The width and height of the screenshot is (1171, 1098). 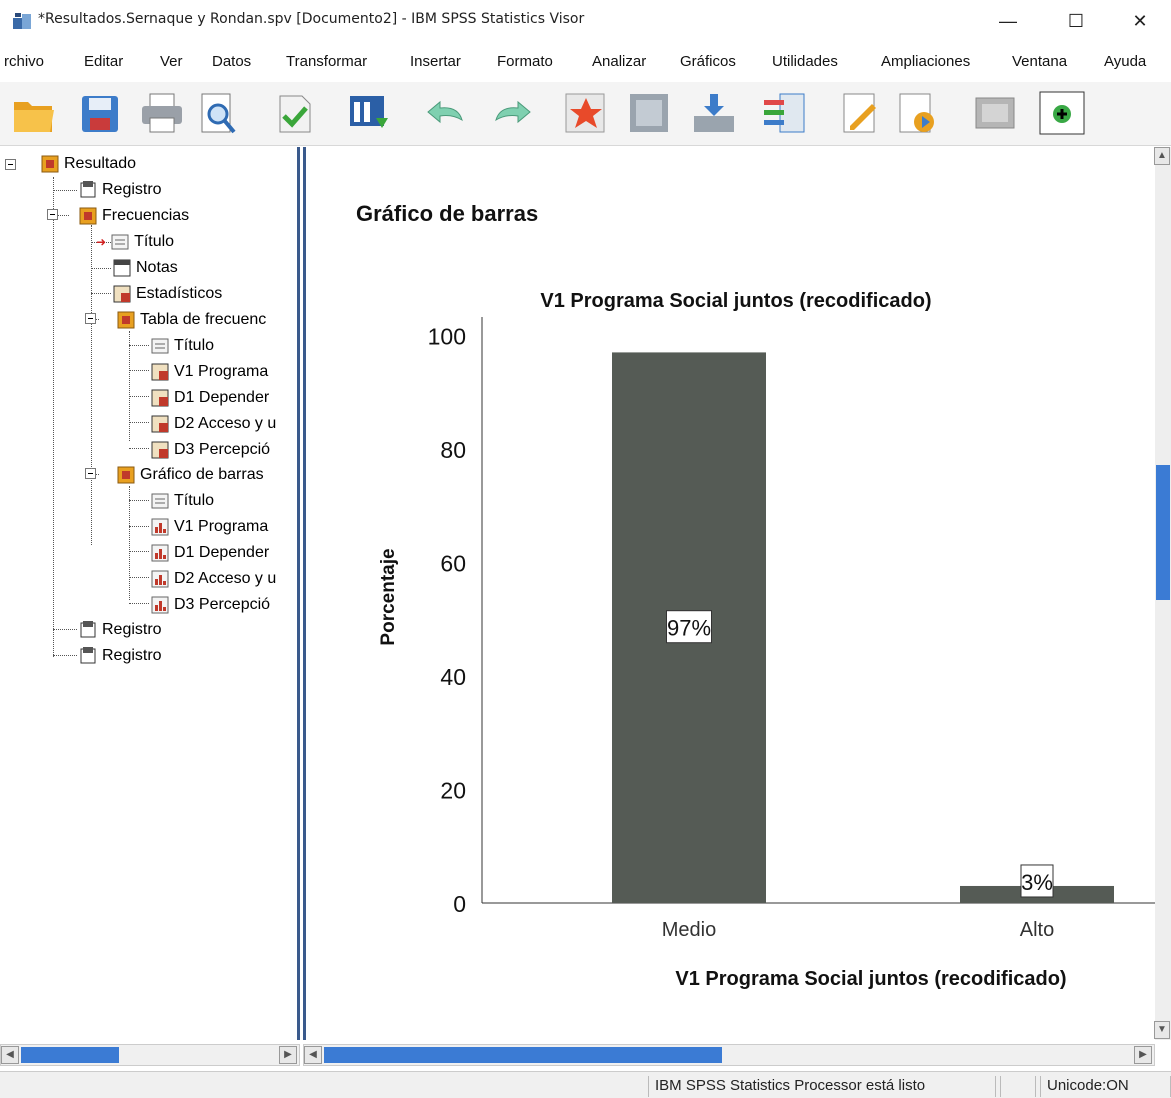 I want to click on tree-item-chart: V1 Programa, so click(x=209, y=527).